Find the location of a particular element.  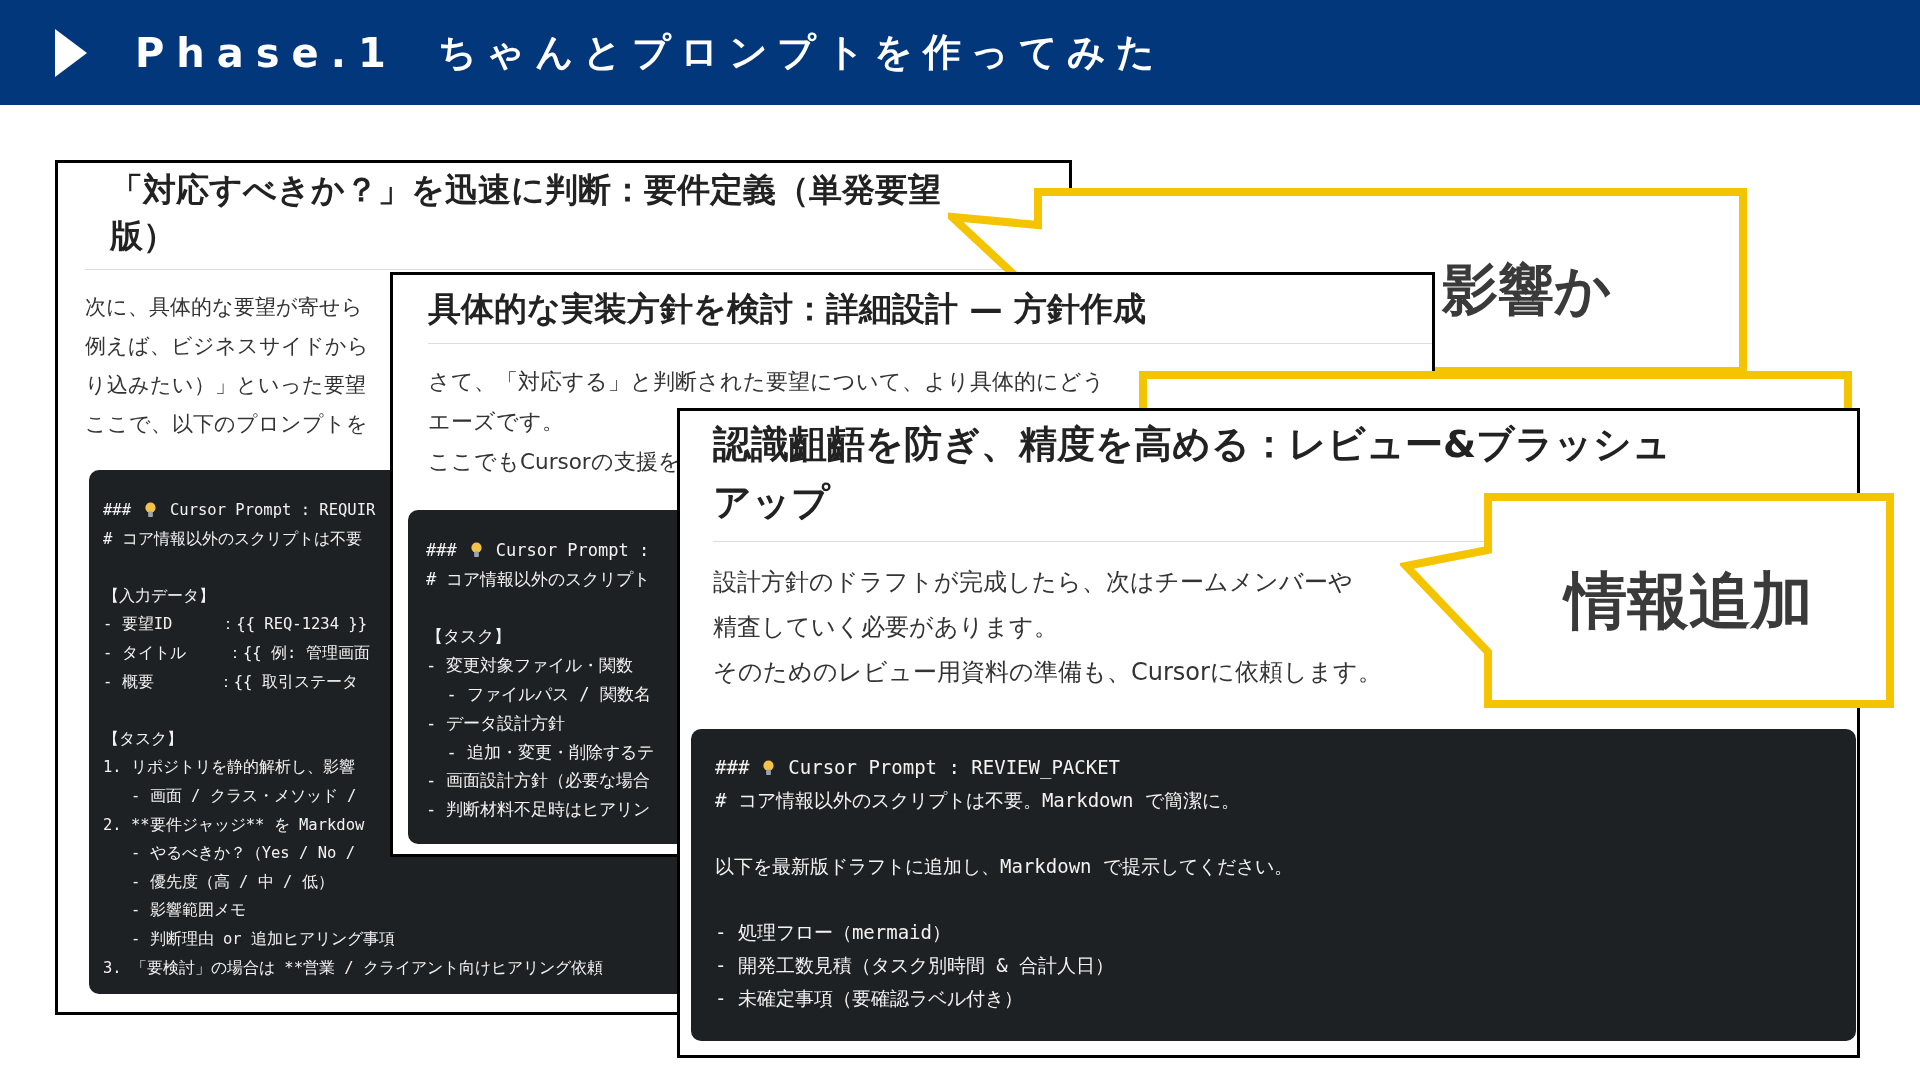

code-text: Cursor Prompt : is located at coordinates (572, 550).